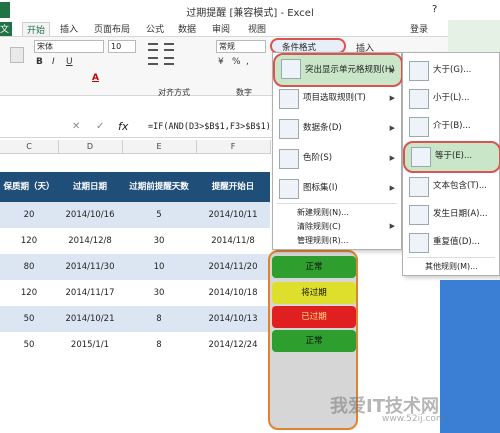 This screenshot has width=500, height=433. What do you see at coordinates (233, 293) in the screenshot?
I see `table-cell: 2014/10/18` at bounding box center [233, 293].